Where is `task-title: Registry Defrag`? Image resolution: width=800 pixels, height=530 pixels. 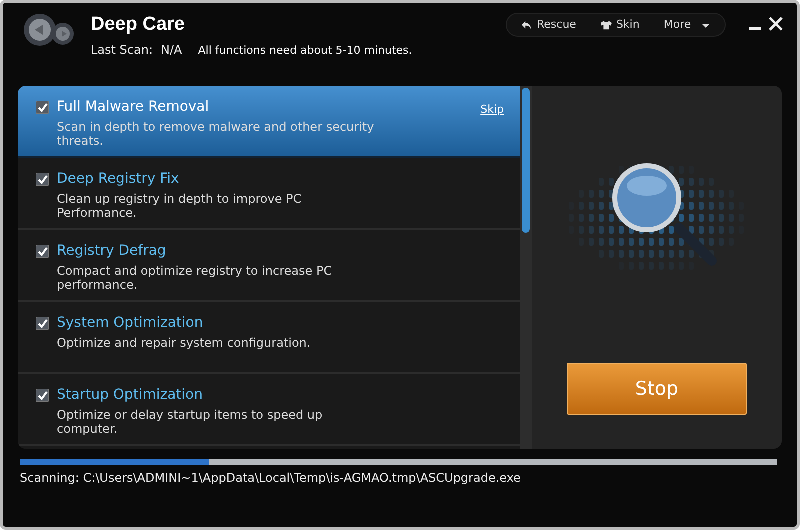 task-title: Registry Defrag is located at coordinates (112, 251).